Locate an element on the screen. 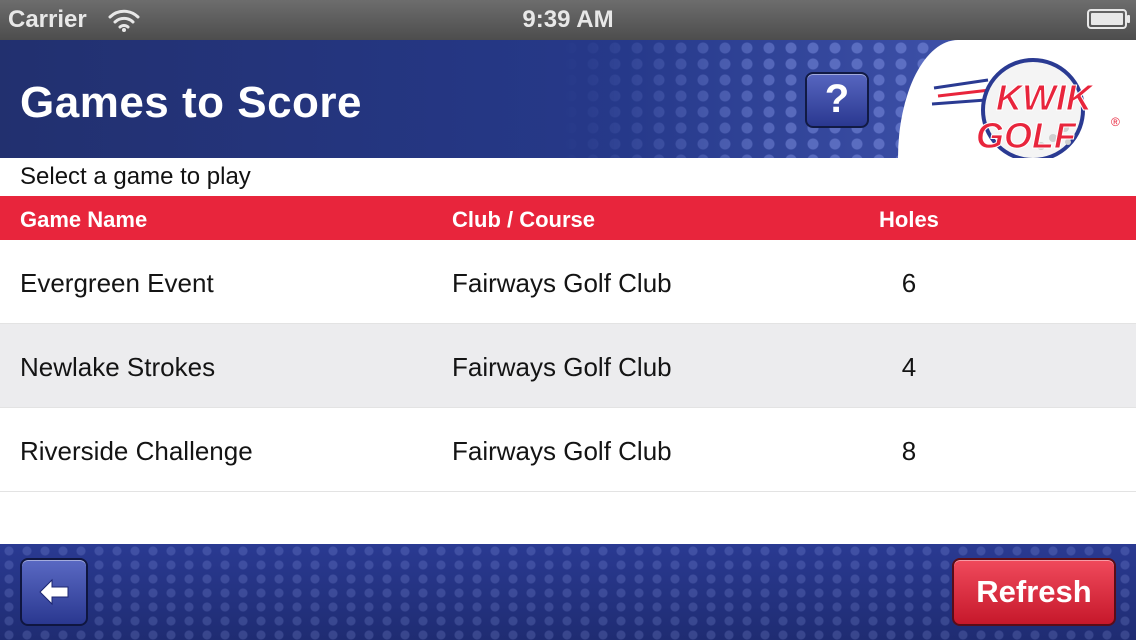 The height and width of the screenshot is (640, 1136). kwik-golf-logo: KWIK GOLF ® is located at coordinates (1017, 99).